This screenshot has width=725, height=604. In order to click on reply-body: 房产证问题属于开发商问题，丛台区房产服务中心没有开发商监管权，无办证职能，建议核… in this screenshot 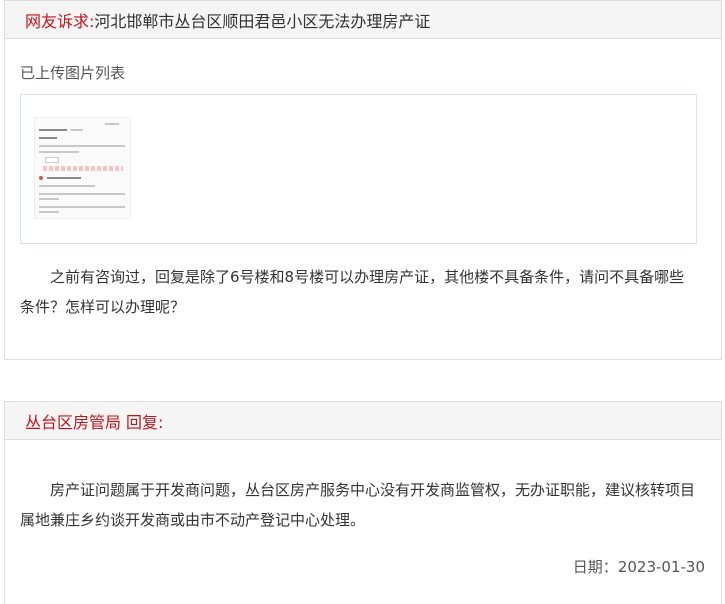, I will do `click(358, 505)`.